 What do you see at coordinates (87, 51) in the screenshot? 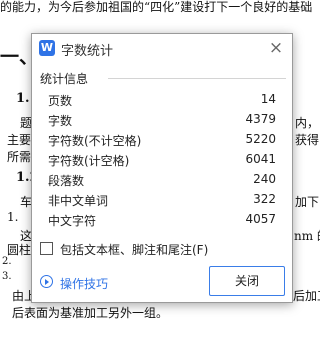
I see `dialog-title: 字数统计` at bounding box center [87, 51].